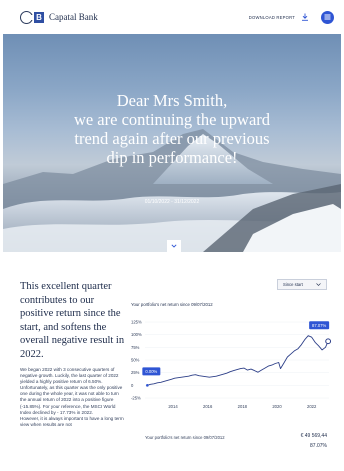 This screenshot has width=344, height=471. What do you see at coordinates (136, 322) in the screenshot?
I see `y-tick-label: 125%` at bounding box center [136, 322].